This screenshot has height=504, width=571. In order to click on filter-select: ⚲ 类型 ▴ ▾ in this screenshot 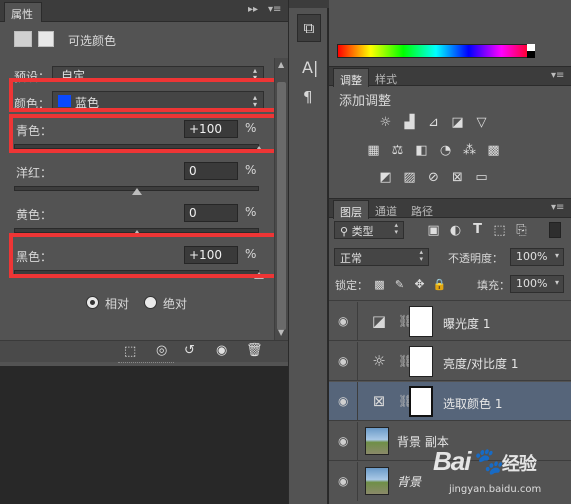, I will do `click(369, 230)`.